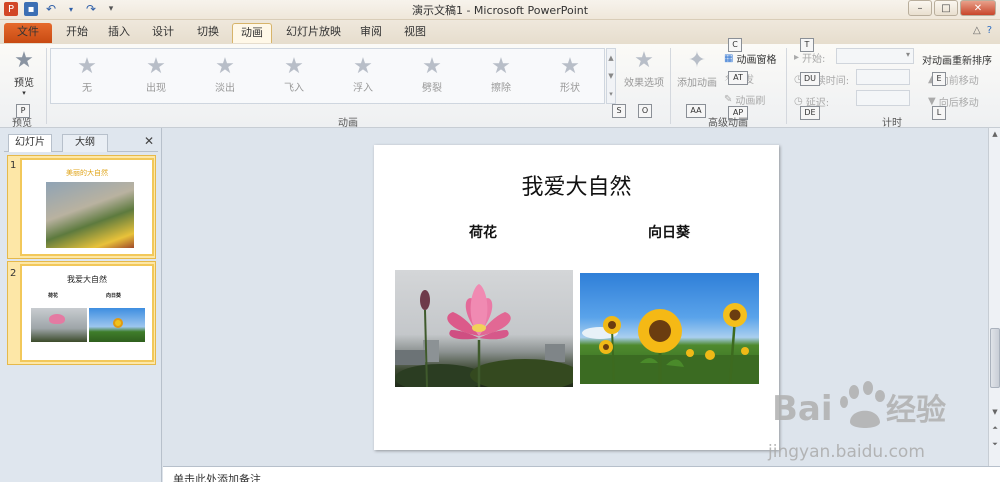  I want to click on left-caption: 荷花, so click(483, 232).